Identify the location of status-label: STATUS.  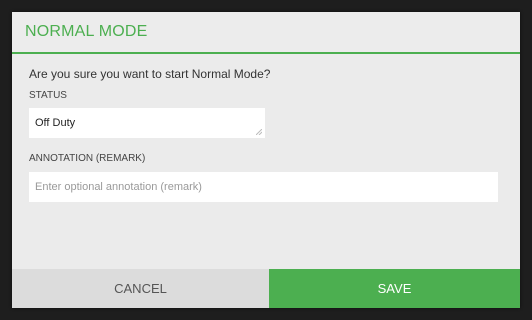
(48, 95).